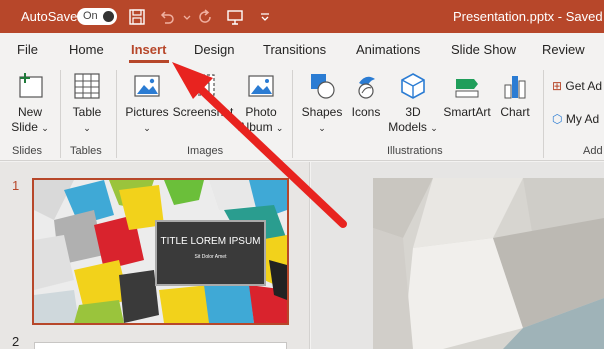 This screenshot has height=349, width=604. Describe the element at coordinates (90, 16) in the screenshot. I see `autosave-state: On` at that location.